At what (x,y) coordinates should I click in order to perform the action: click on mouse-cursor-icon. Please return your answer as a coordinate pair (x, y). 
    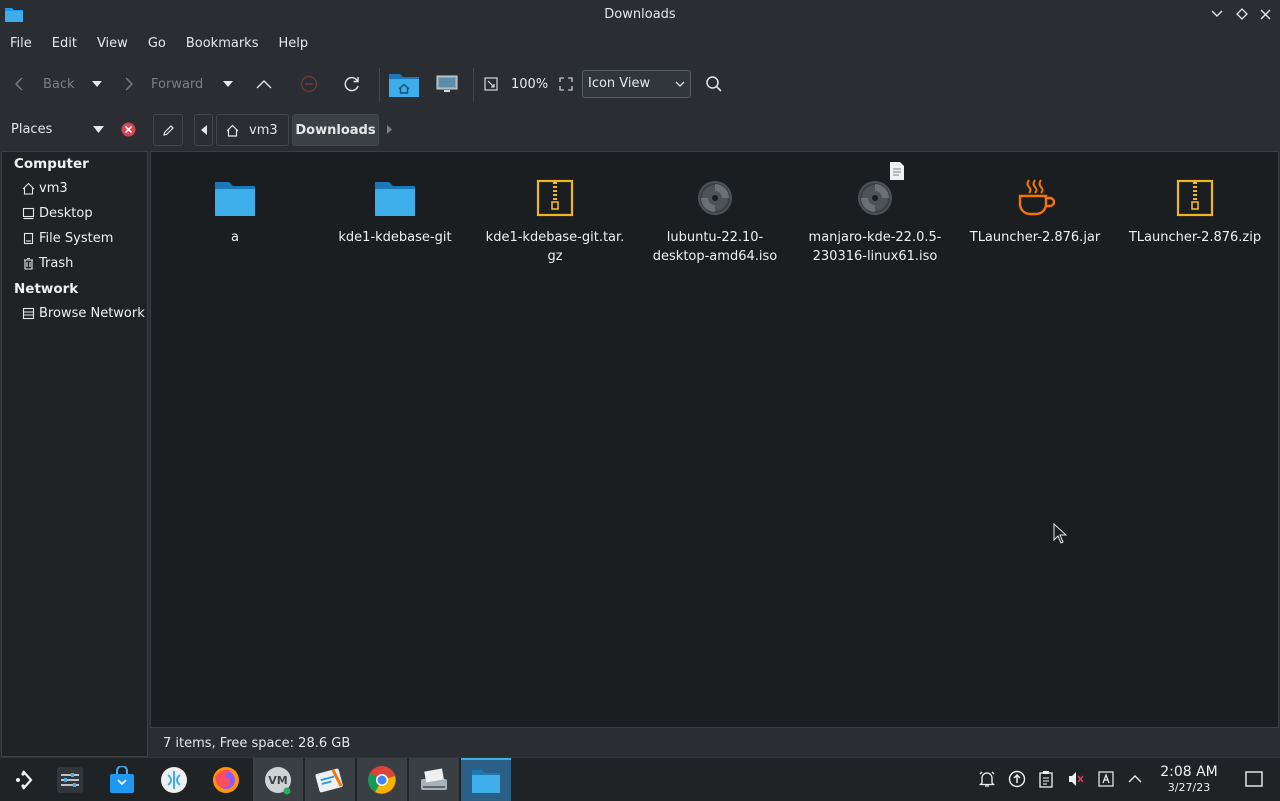
    Looking at the image, I should click on (1060, 533).